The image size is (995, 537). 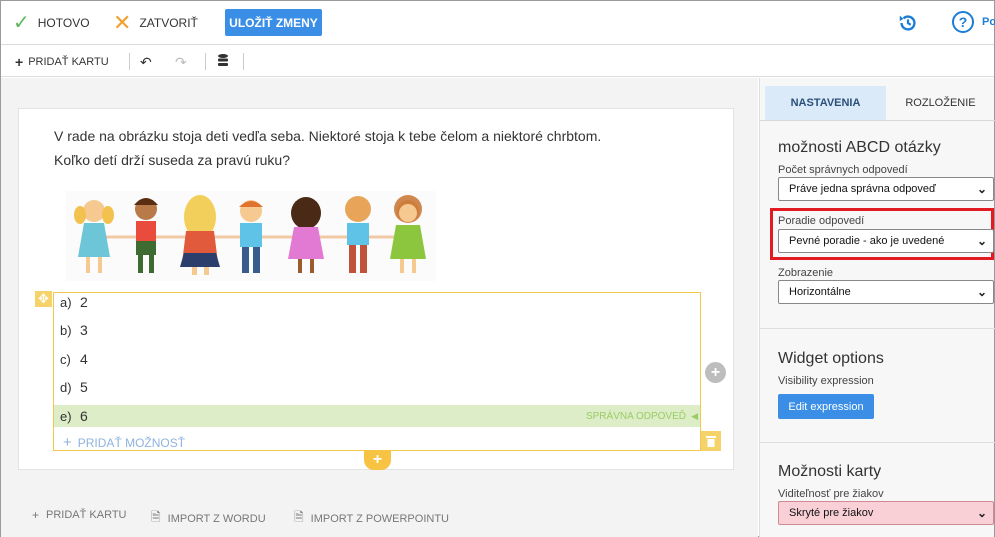 What do you see at coordinates (84, 330) in the screenshot?
I see `answer-text: 3` at bounding box center [84, 330].